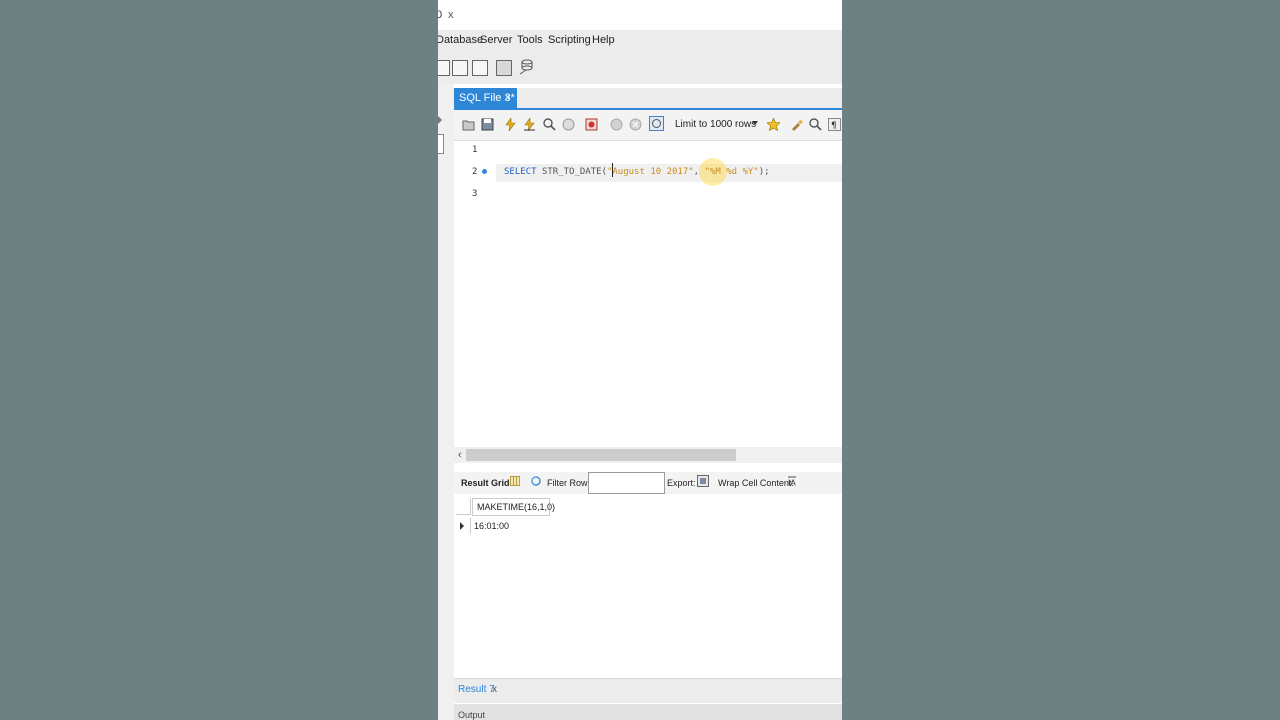  What do you see at coordinates (601, 455) in the screenshot?
I see `scrollbar-thumb` at bounding box center [601, 455].